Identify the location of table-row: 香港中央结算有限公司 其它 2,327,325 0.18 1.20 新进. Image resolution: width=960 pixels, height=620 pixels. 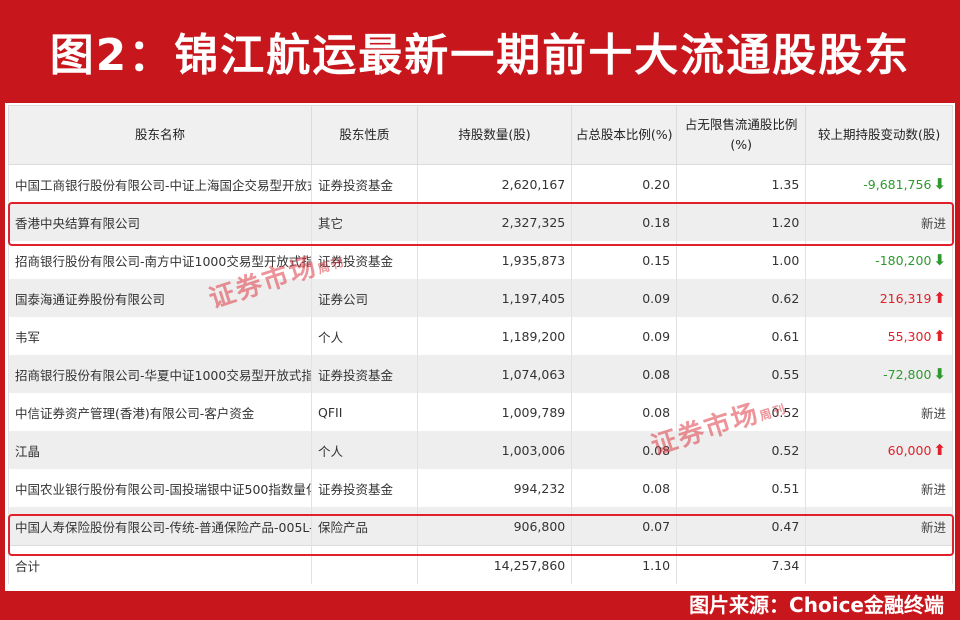
(480, 222).